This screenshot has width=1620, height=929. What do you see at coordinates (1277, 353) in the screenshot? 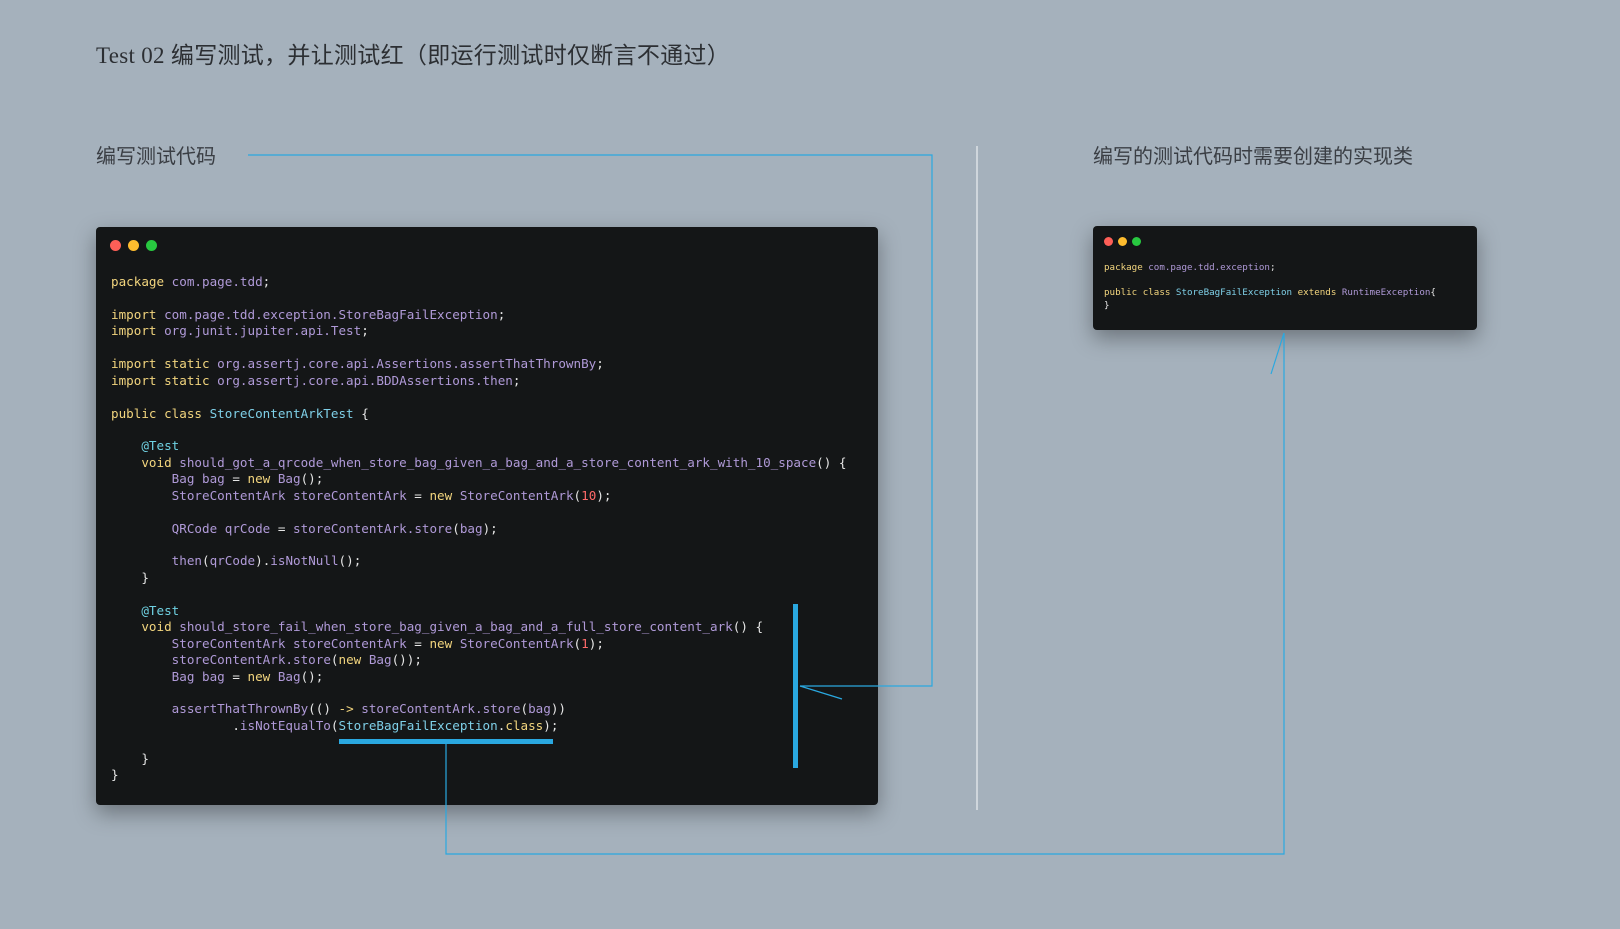
I see `impl-arrow-icon` at bounding box center [1277, 353].